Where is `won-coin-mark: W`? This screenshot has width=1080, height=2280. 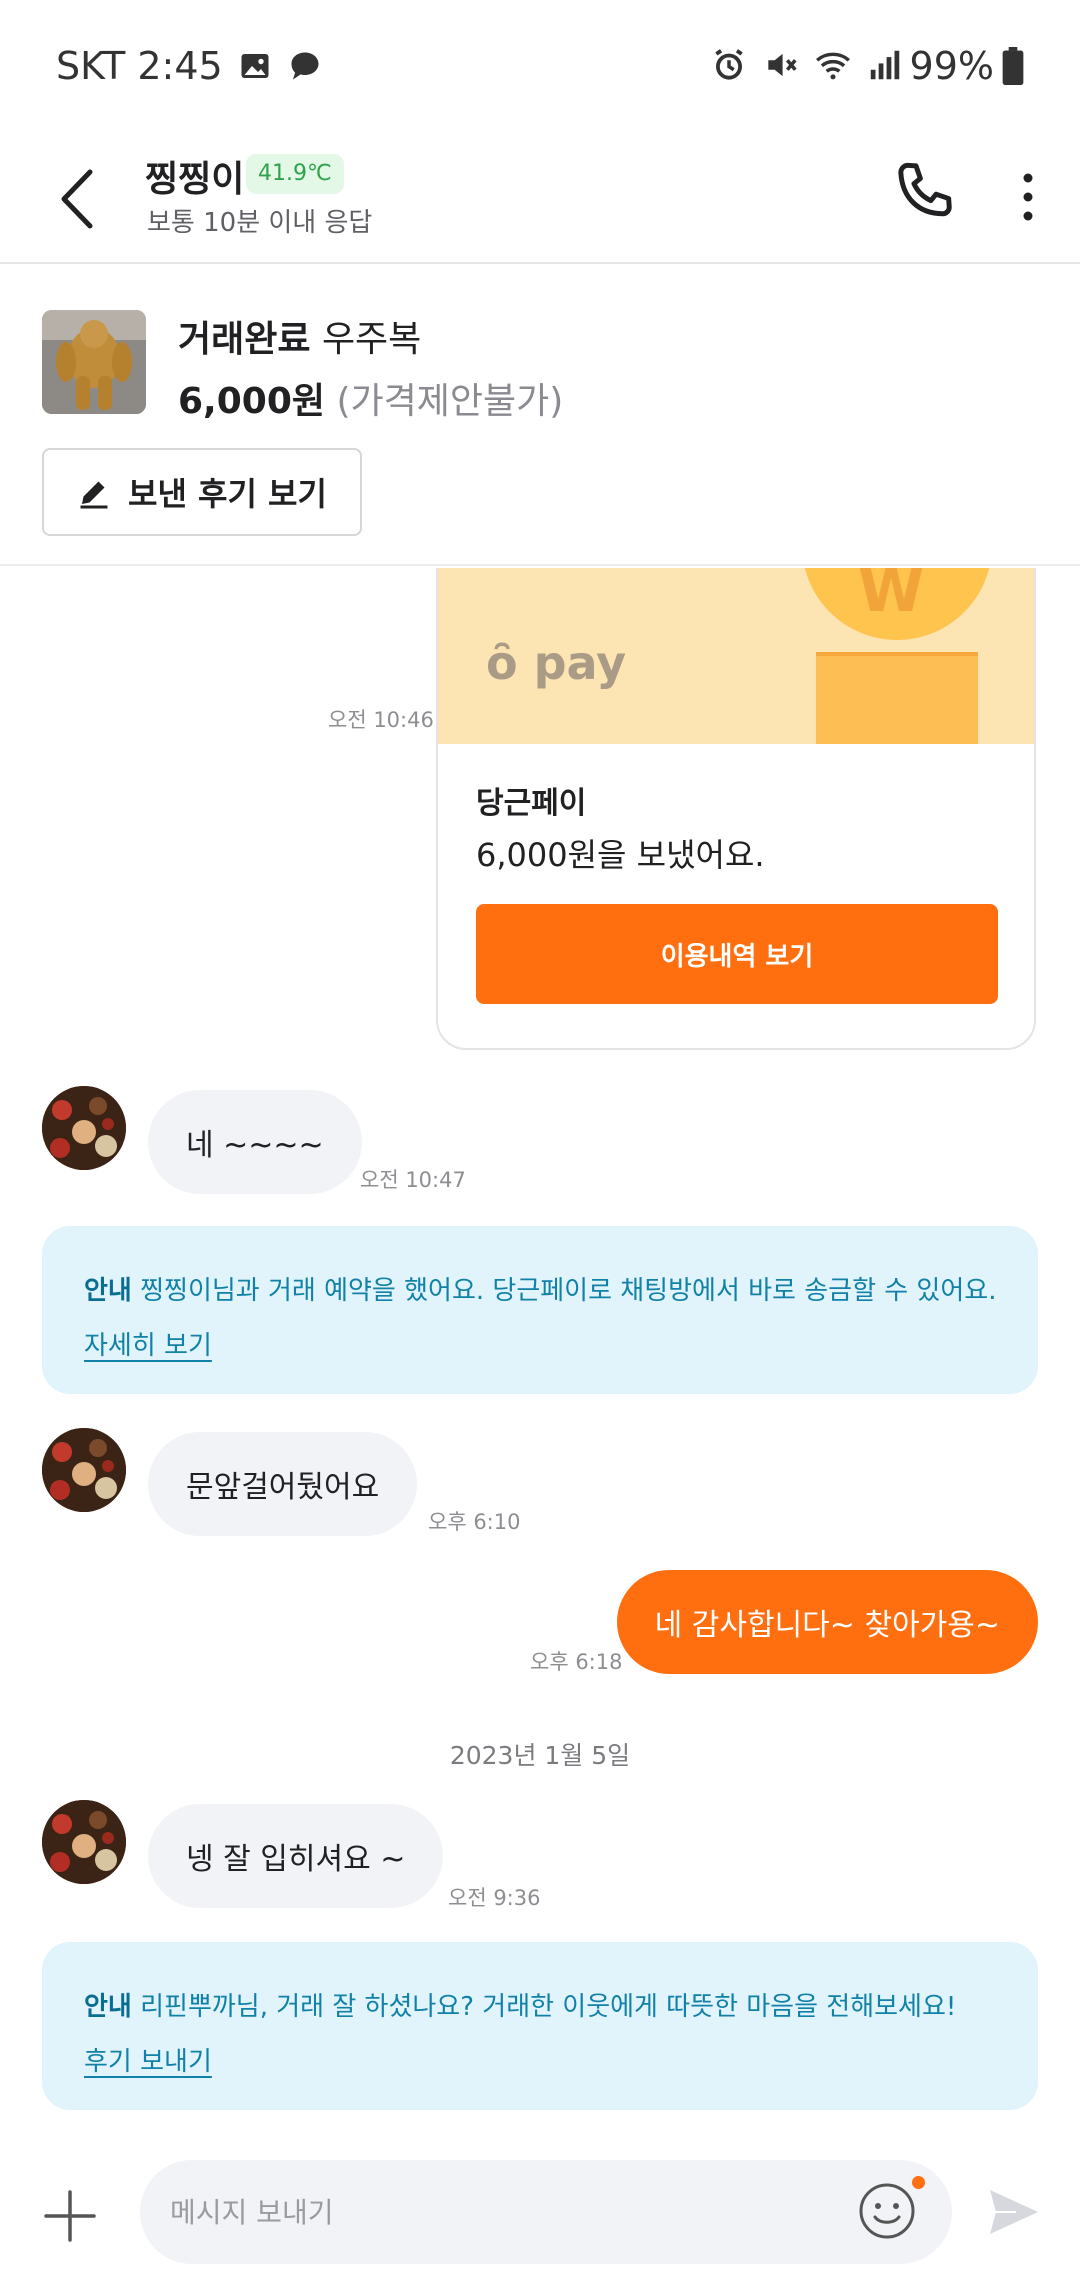
won-coin-mark: W is located at coordinates (891, 597).